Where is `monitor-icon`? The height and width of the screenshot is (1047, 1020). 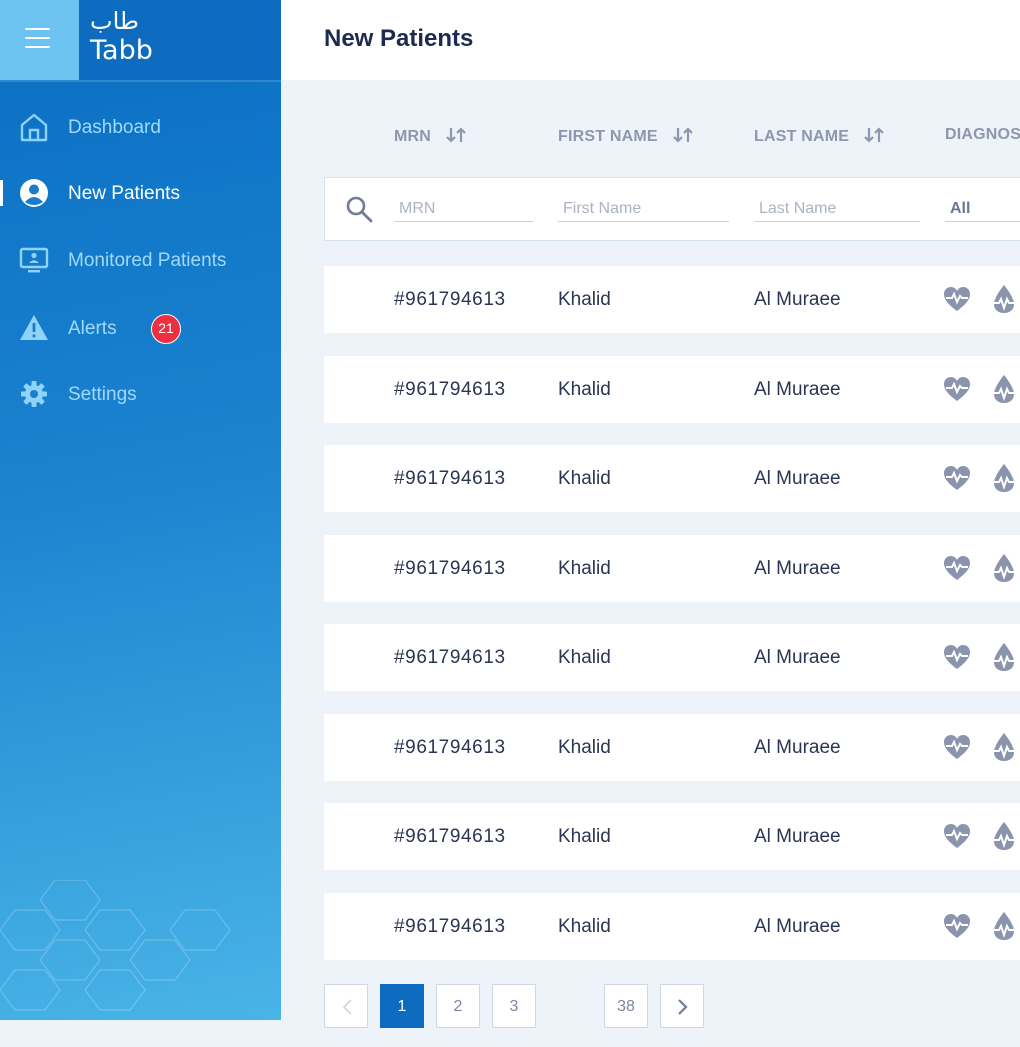 monitor-icon is located at coordinates (34, 260).